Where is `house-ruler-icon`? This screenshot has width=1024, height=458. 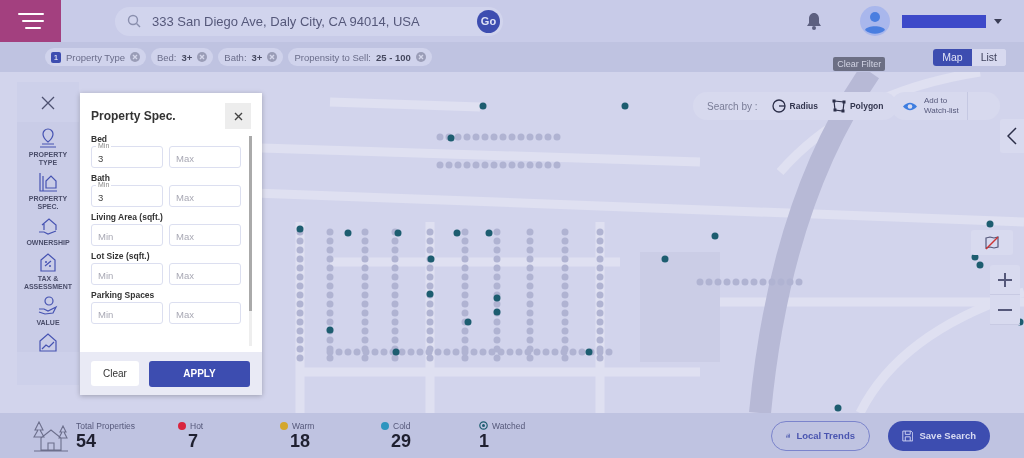
house-ruler-icon is located at coordinates (48, 182).